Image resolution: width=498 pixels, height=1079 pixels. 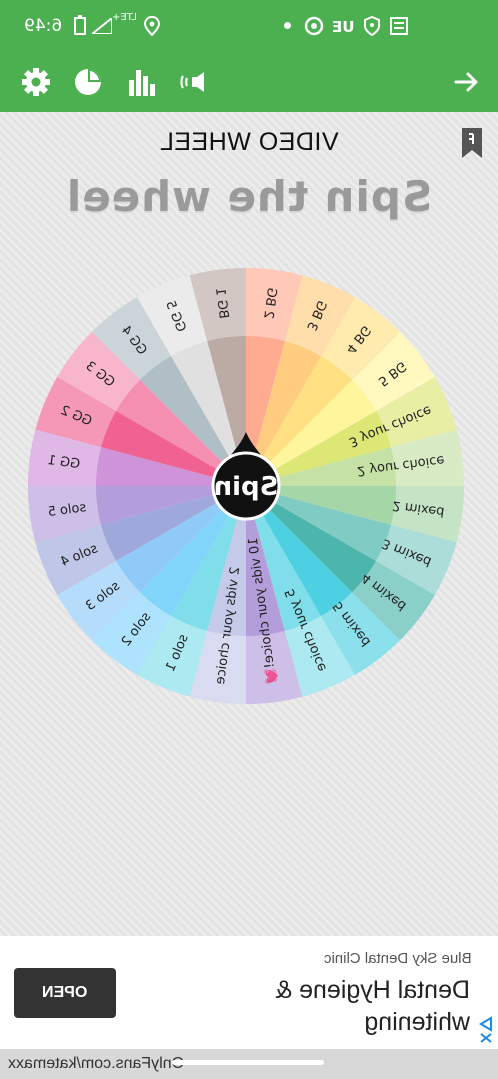 I want to click on dot-icon, so click(x=287, y=25).